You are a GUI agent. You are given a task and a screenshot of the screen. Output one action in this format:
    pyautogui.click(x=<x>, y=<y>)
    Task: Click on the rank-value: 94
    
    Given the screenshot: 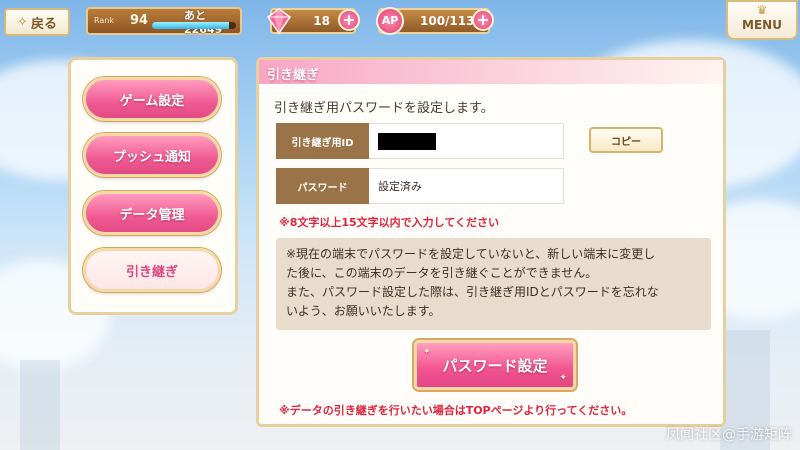 What is the action you would take?
    pyautogui.click(x=139, y=20)
    